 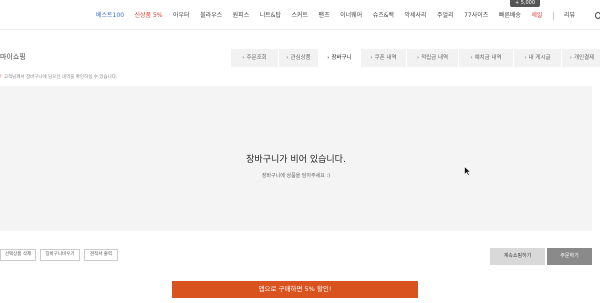 What do you see at coordinates (476, 16) in the screenshot?
I see `nav-item-77size: 77사이즈` at bounding box center [476, 16].